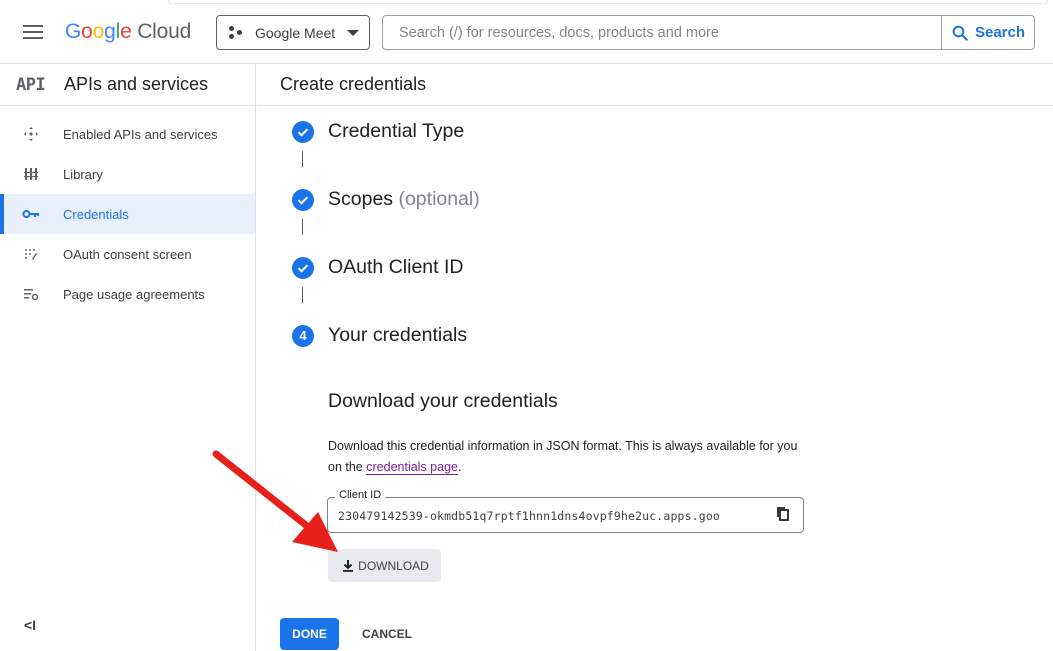 This screenshot has height=651, width=1053. Describe the element at coordinates (31, 214) in the screenshot. I see `key-icon` at that location.